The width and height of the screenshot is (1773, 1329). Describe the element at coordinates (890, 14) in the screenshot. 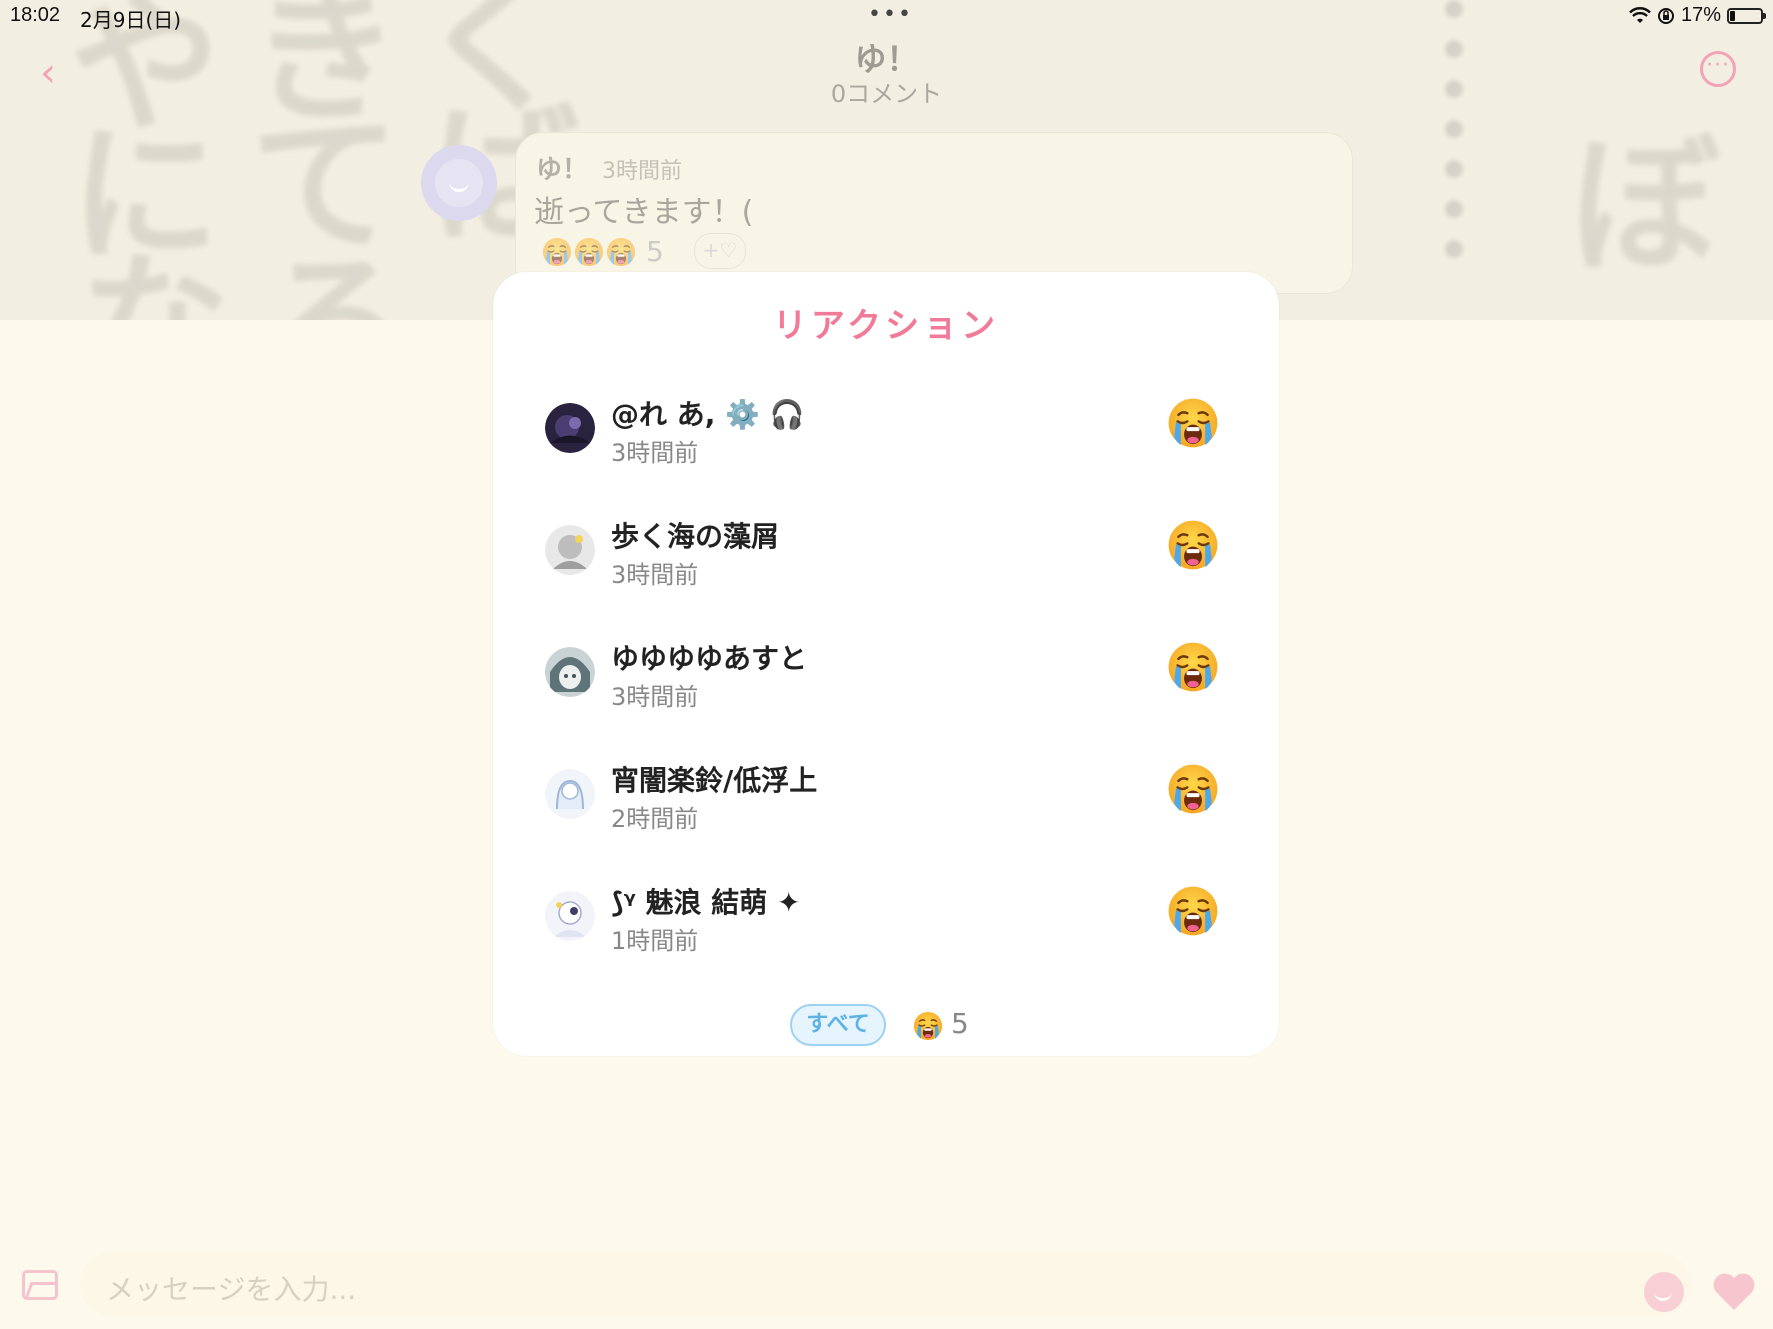

I see `multitask-dots-icon: •••` at that location.